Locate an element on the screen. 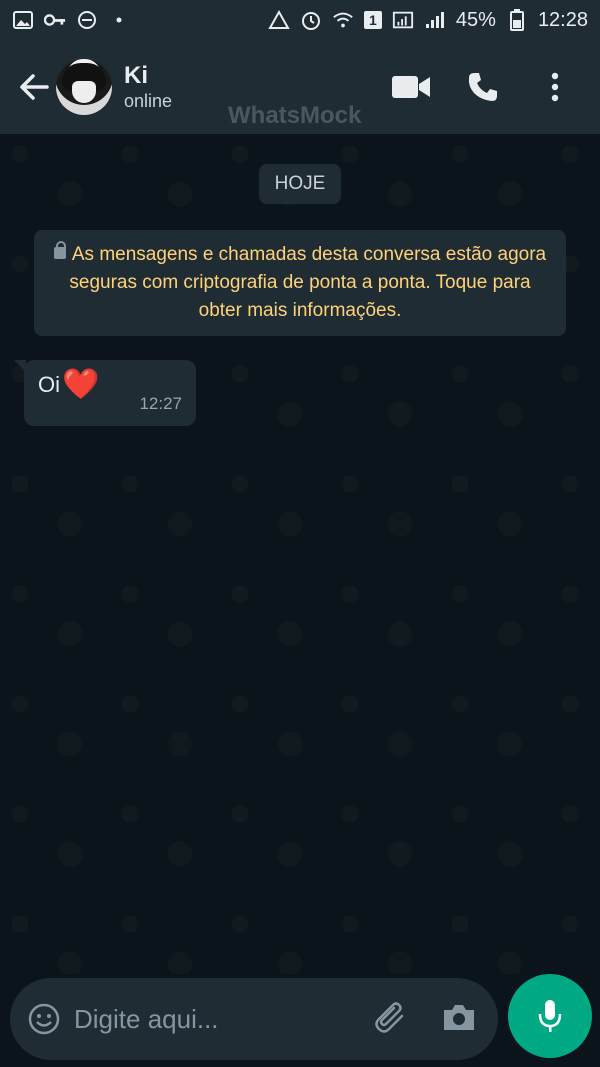 The image size is (600, 1067). image-icon is located at coordinates (23, 20).